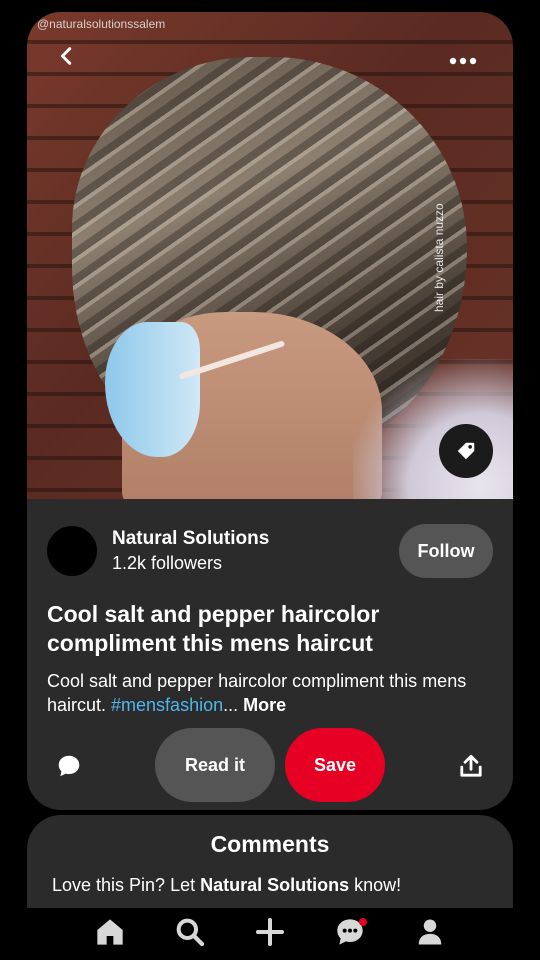 This screenshot has width=540, height=960. What do you see at coordinates (152, 389) in the screenshot?
I see `face-mask-illustration` at bounding box center [152, 389].